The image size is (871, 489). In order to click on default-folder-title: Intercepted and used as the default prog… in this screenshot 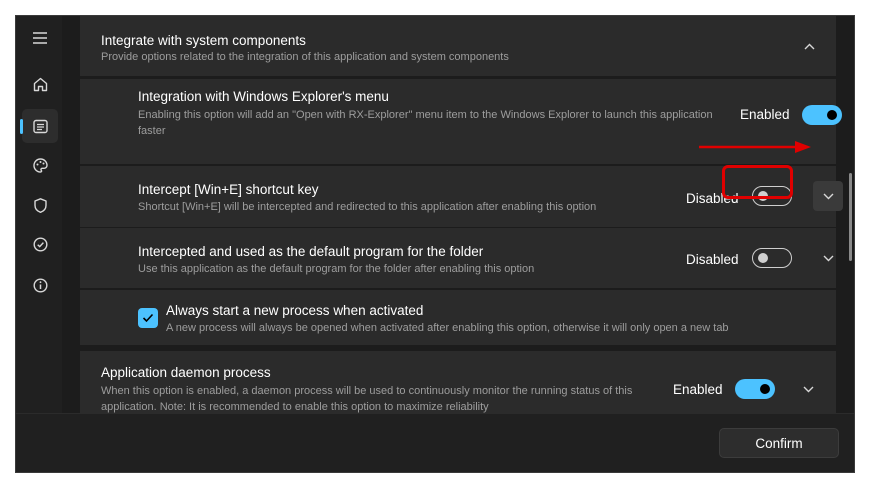, I will do `click(311, 251)`.